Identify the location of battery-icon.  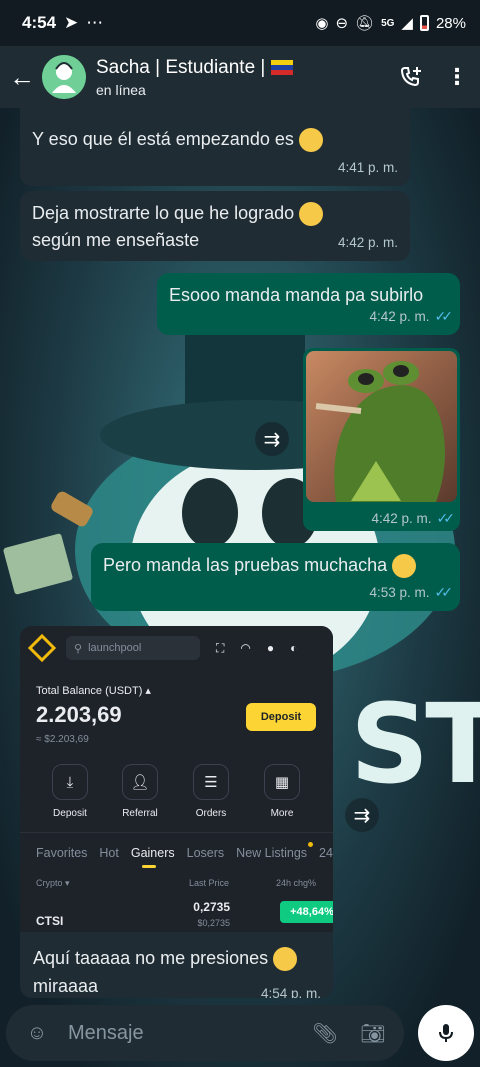
(424, 23).